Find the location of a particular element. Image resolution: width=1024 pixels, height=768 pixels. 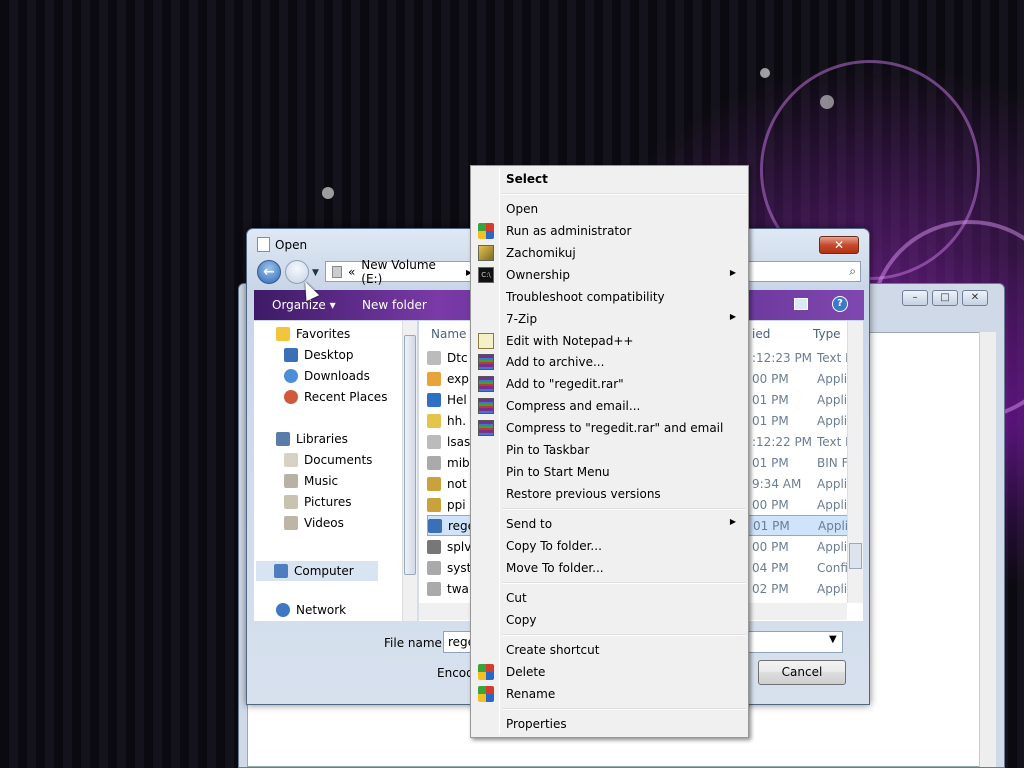

back-button: ← is located at coordinates (269, 272).